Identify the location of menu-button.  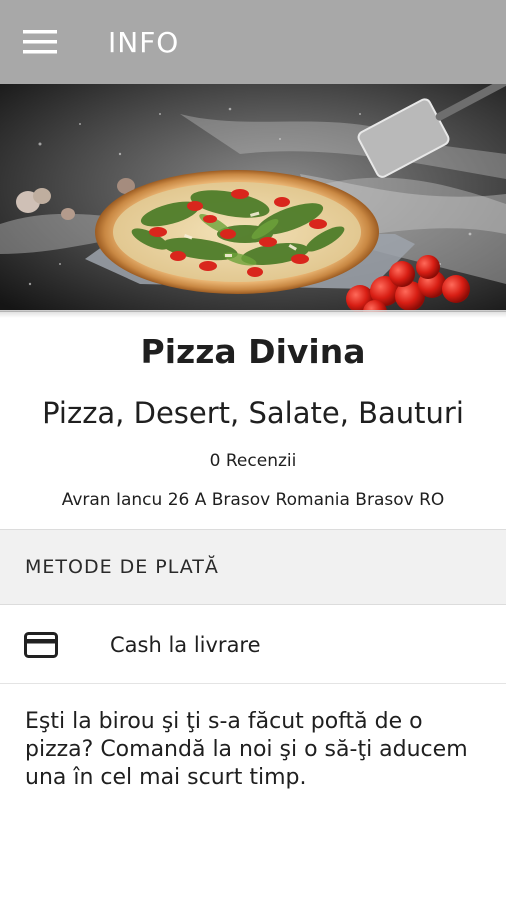
(40, 42).